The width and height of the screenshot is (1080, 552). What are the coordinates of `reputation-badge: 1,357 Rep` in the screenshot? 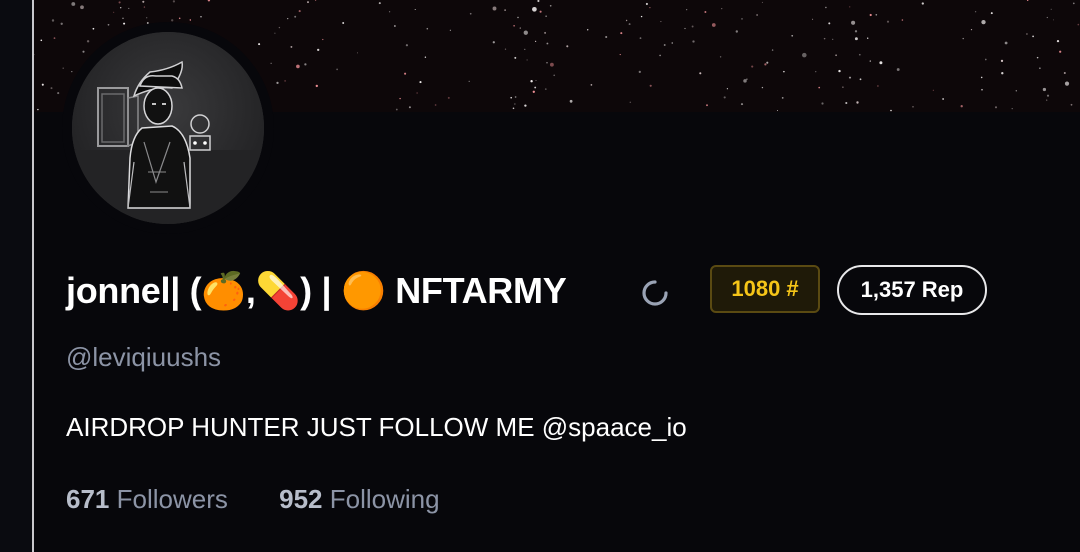 It's located at (912, 290).